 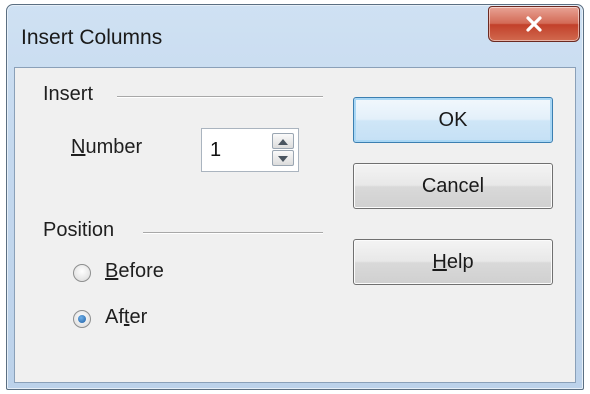 What do you see at coordinates (453, 186) in the screenshot?
I see `cancel-button: Cancel` at bounding box center [453, 186].